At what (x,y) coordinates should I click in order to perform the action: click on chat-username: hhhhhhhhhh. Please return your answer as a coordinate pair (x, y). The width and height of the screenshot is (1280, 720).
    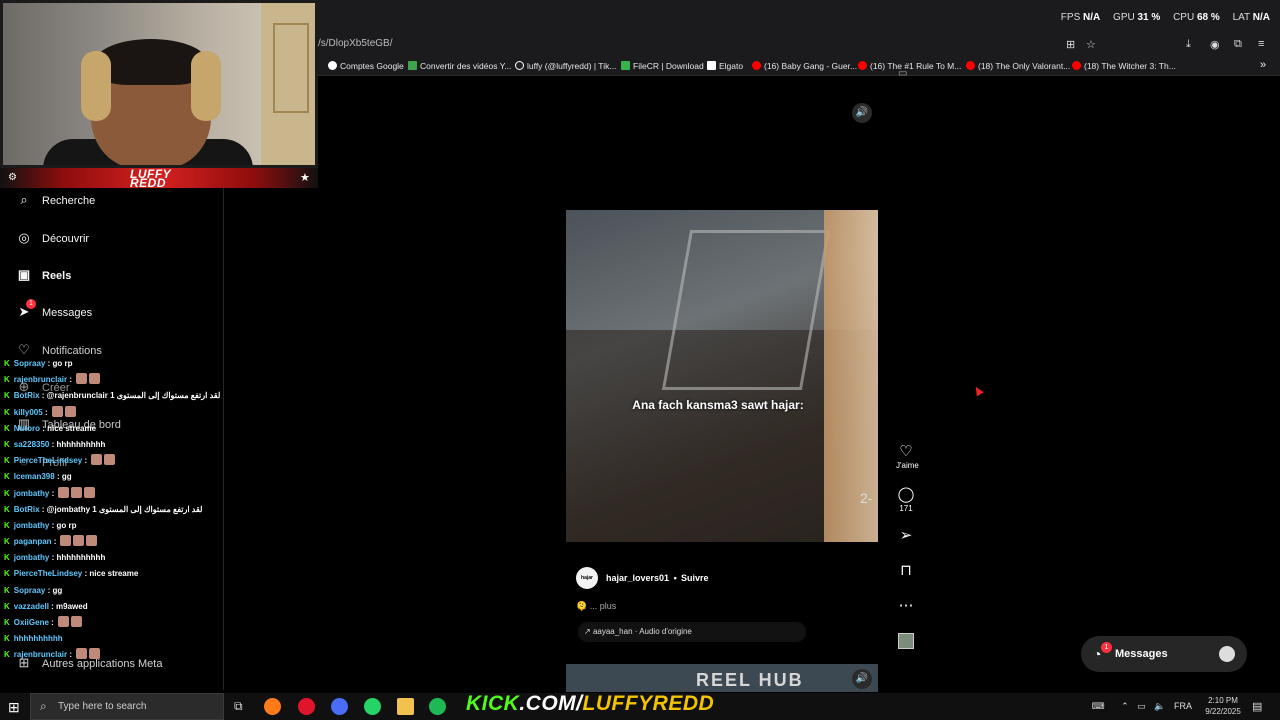
    Looking at the image, I should click on (38, 638).